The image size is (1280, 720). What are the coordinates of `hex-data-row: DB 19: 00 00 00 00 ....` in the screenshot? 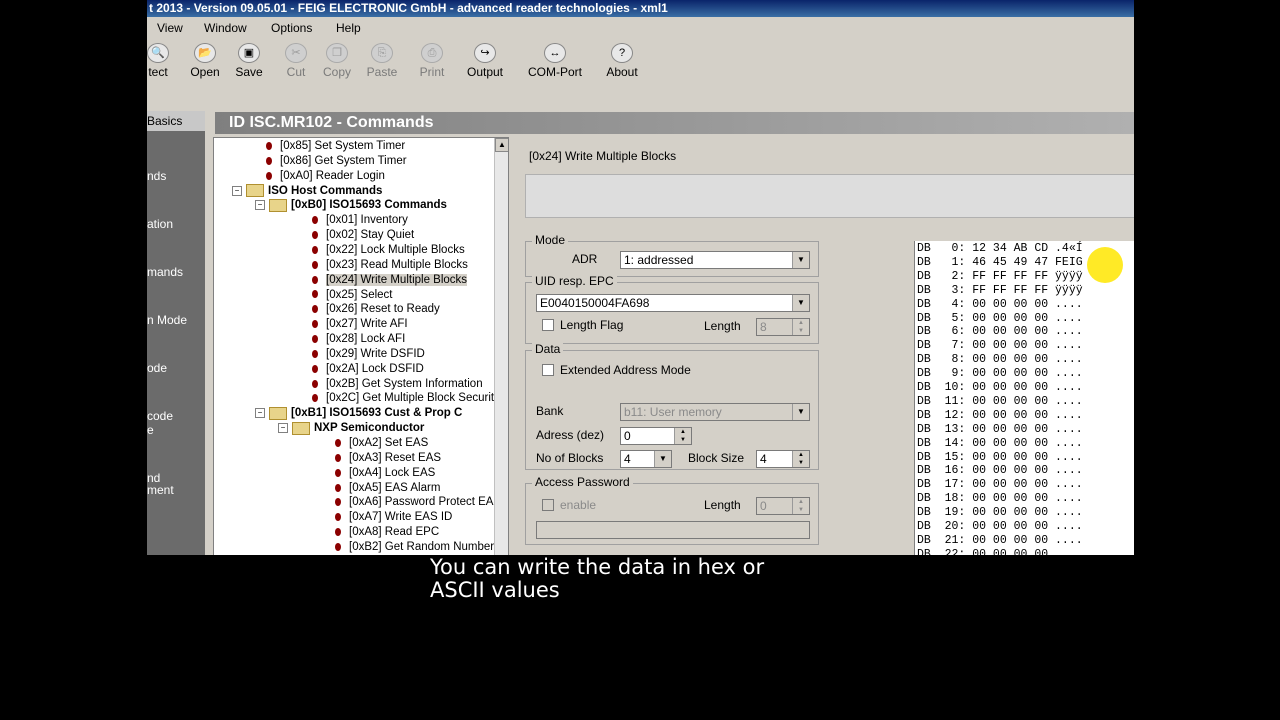 It's located at (1000, 513).